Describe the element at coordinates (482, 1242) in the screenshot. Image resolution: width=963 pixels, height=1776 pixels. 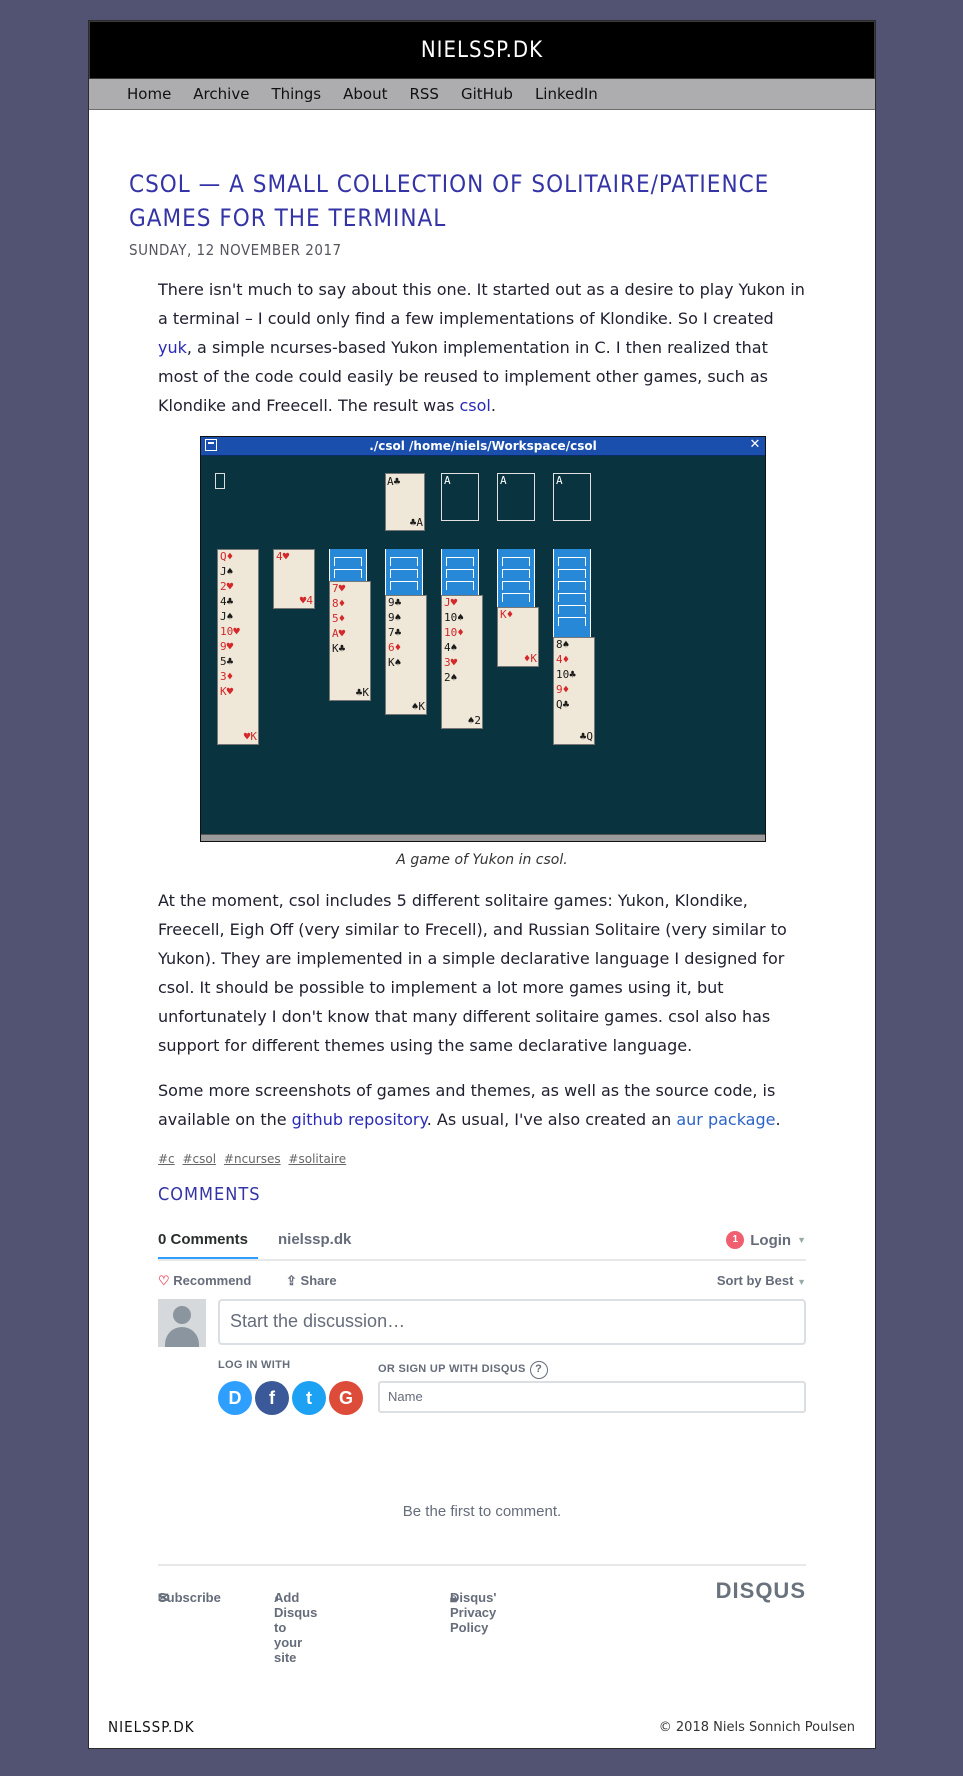
I see `disqus-tabs: 0 Comments nielssp.dk 1 Login ▼` at that location.